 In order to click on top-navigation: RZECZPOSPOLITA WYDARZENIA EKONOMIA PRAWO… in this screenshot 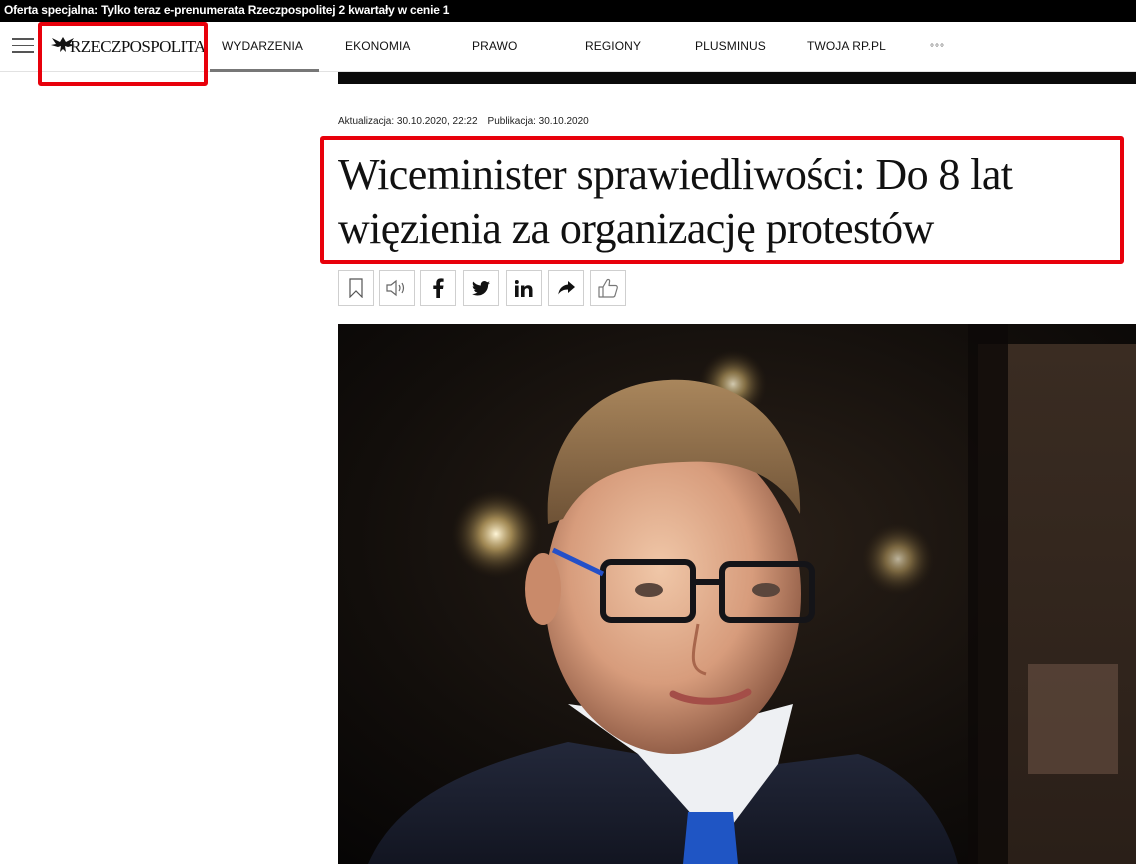, I will do `click(568, 47)`.